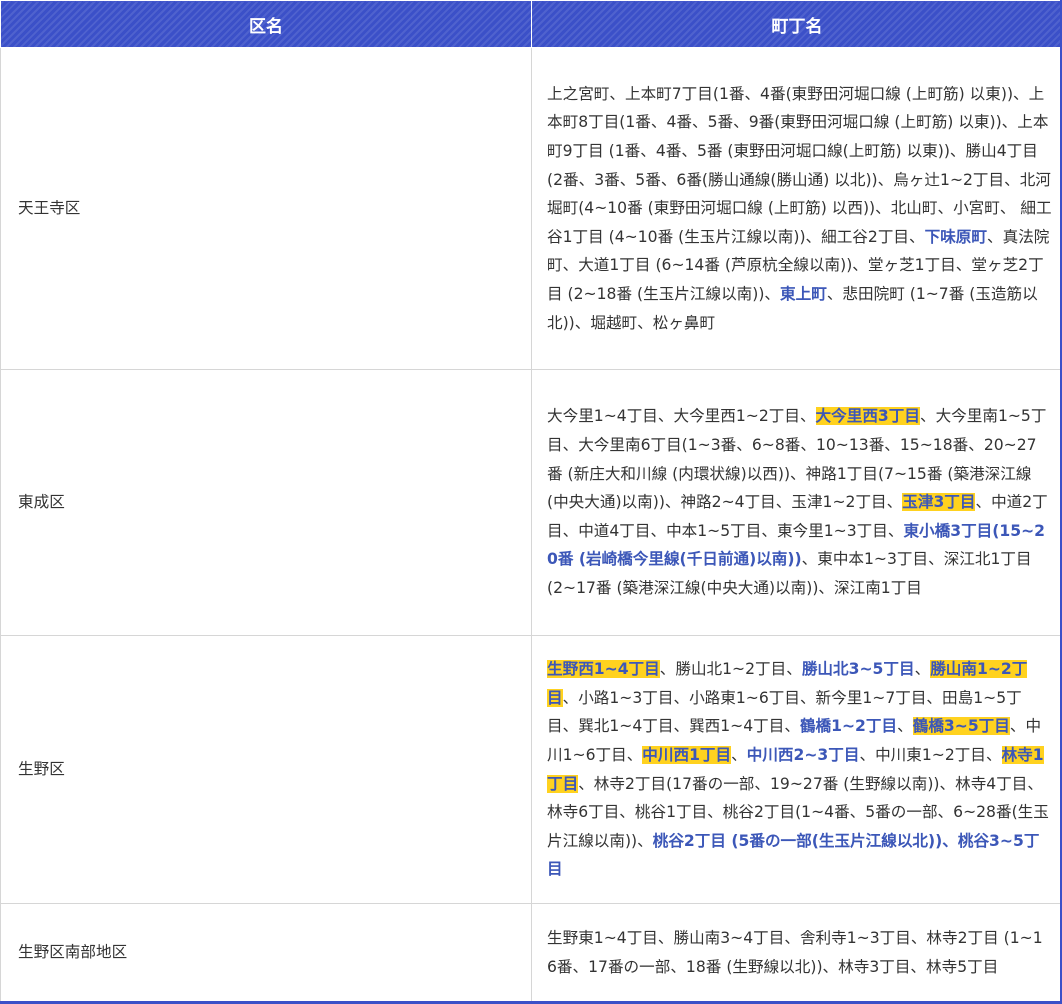 Image resolution: width=1062 pixels, height=1004 pixels. What do you see at coordinates (867, 416) in the screenshot?
I see `town-link: 大今里西3丁目` at bounding box center [867, 416].